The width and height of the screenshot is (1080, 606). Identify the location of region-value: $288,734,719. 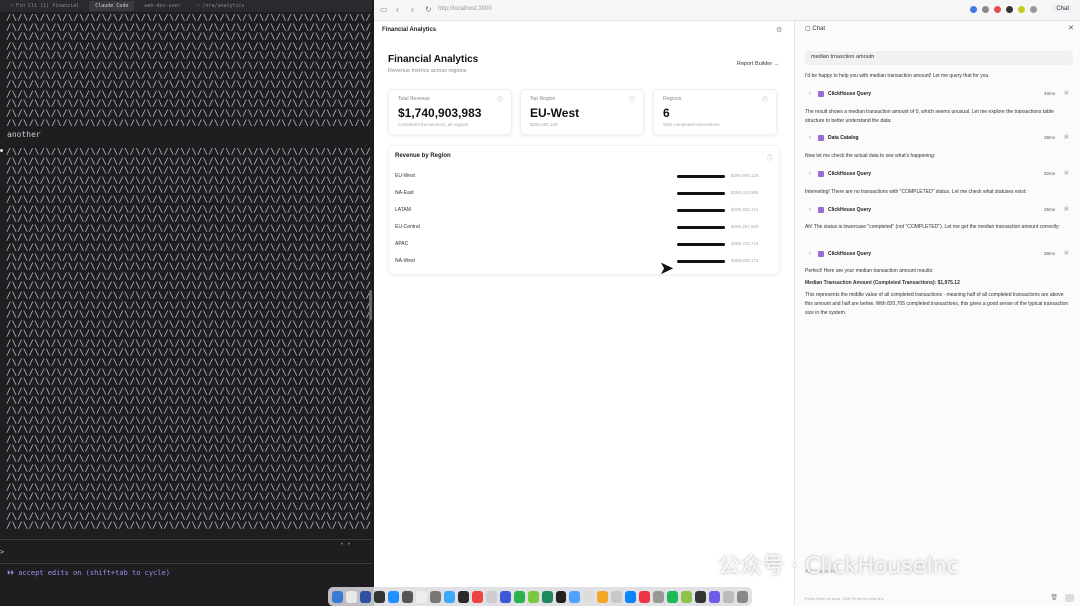
(745, 243).